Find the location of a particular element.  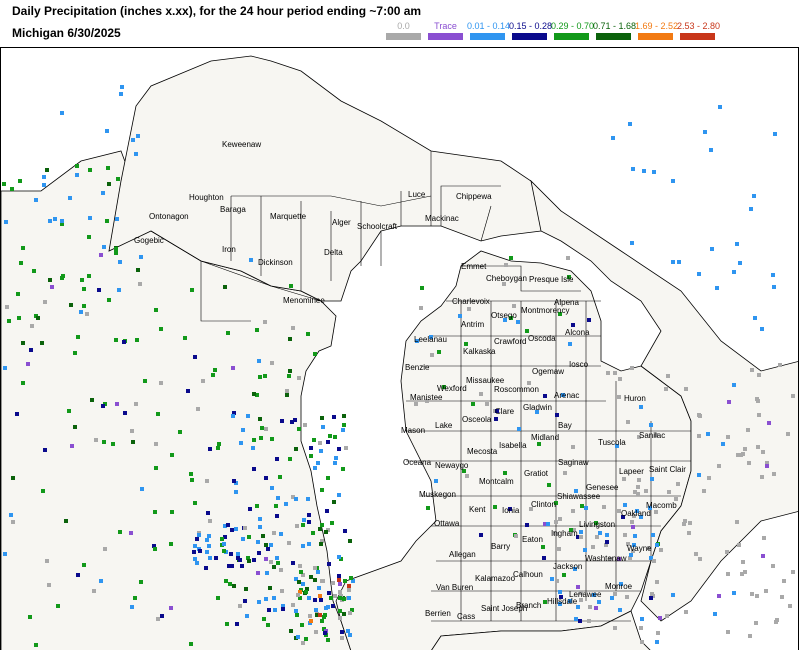

legend-label: Trace is located at coordinates (445, 26).